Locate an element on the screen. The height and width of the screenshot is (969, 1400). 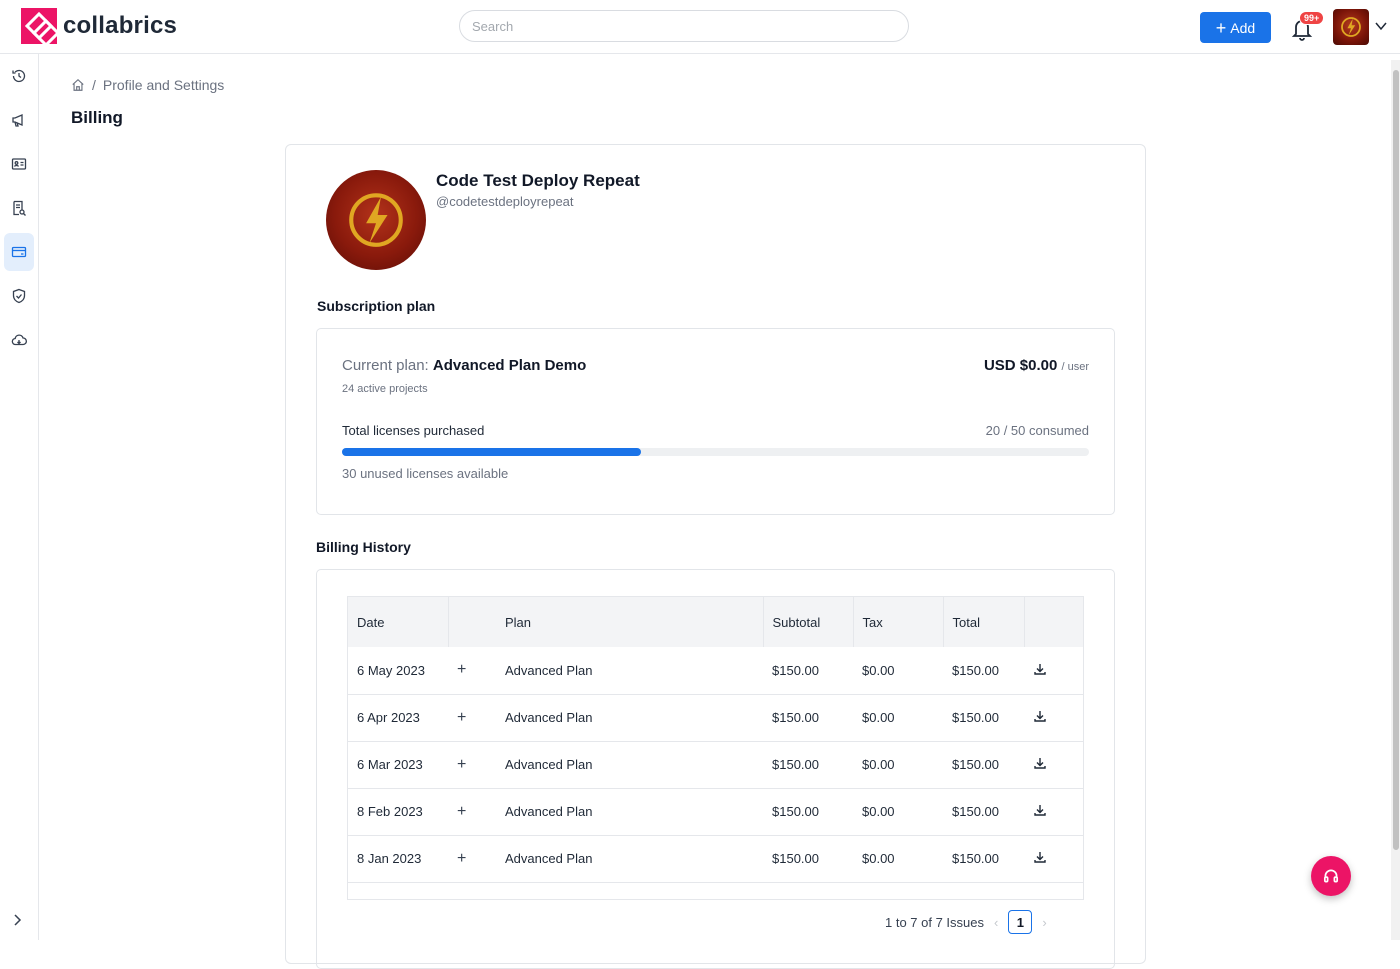
user-avatar is located at coordinates (1351, 27).